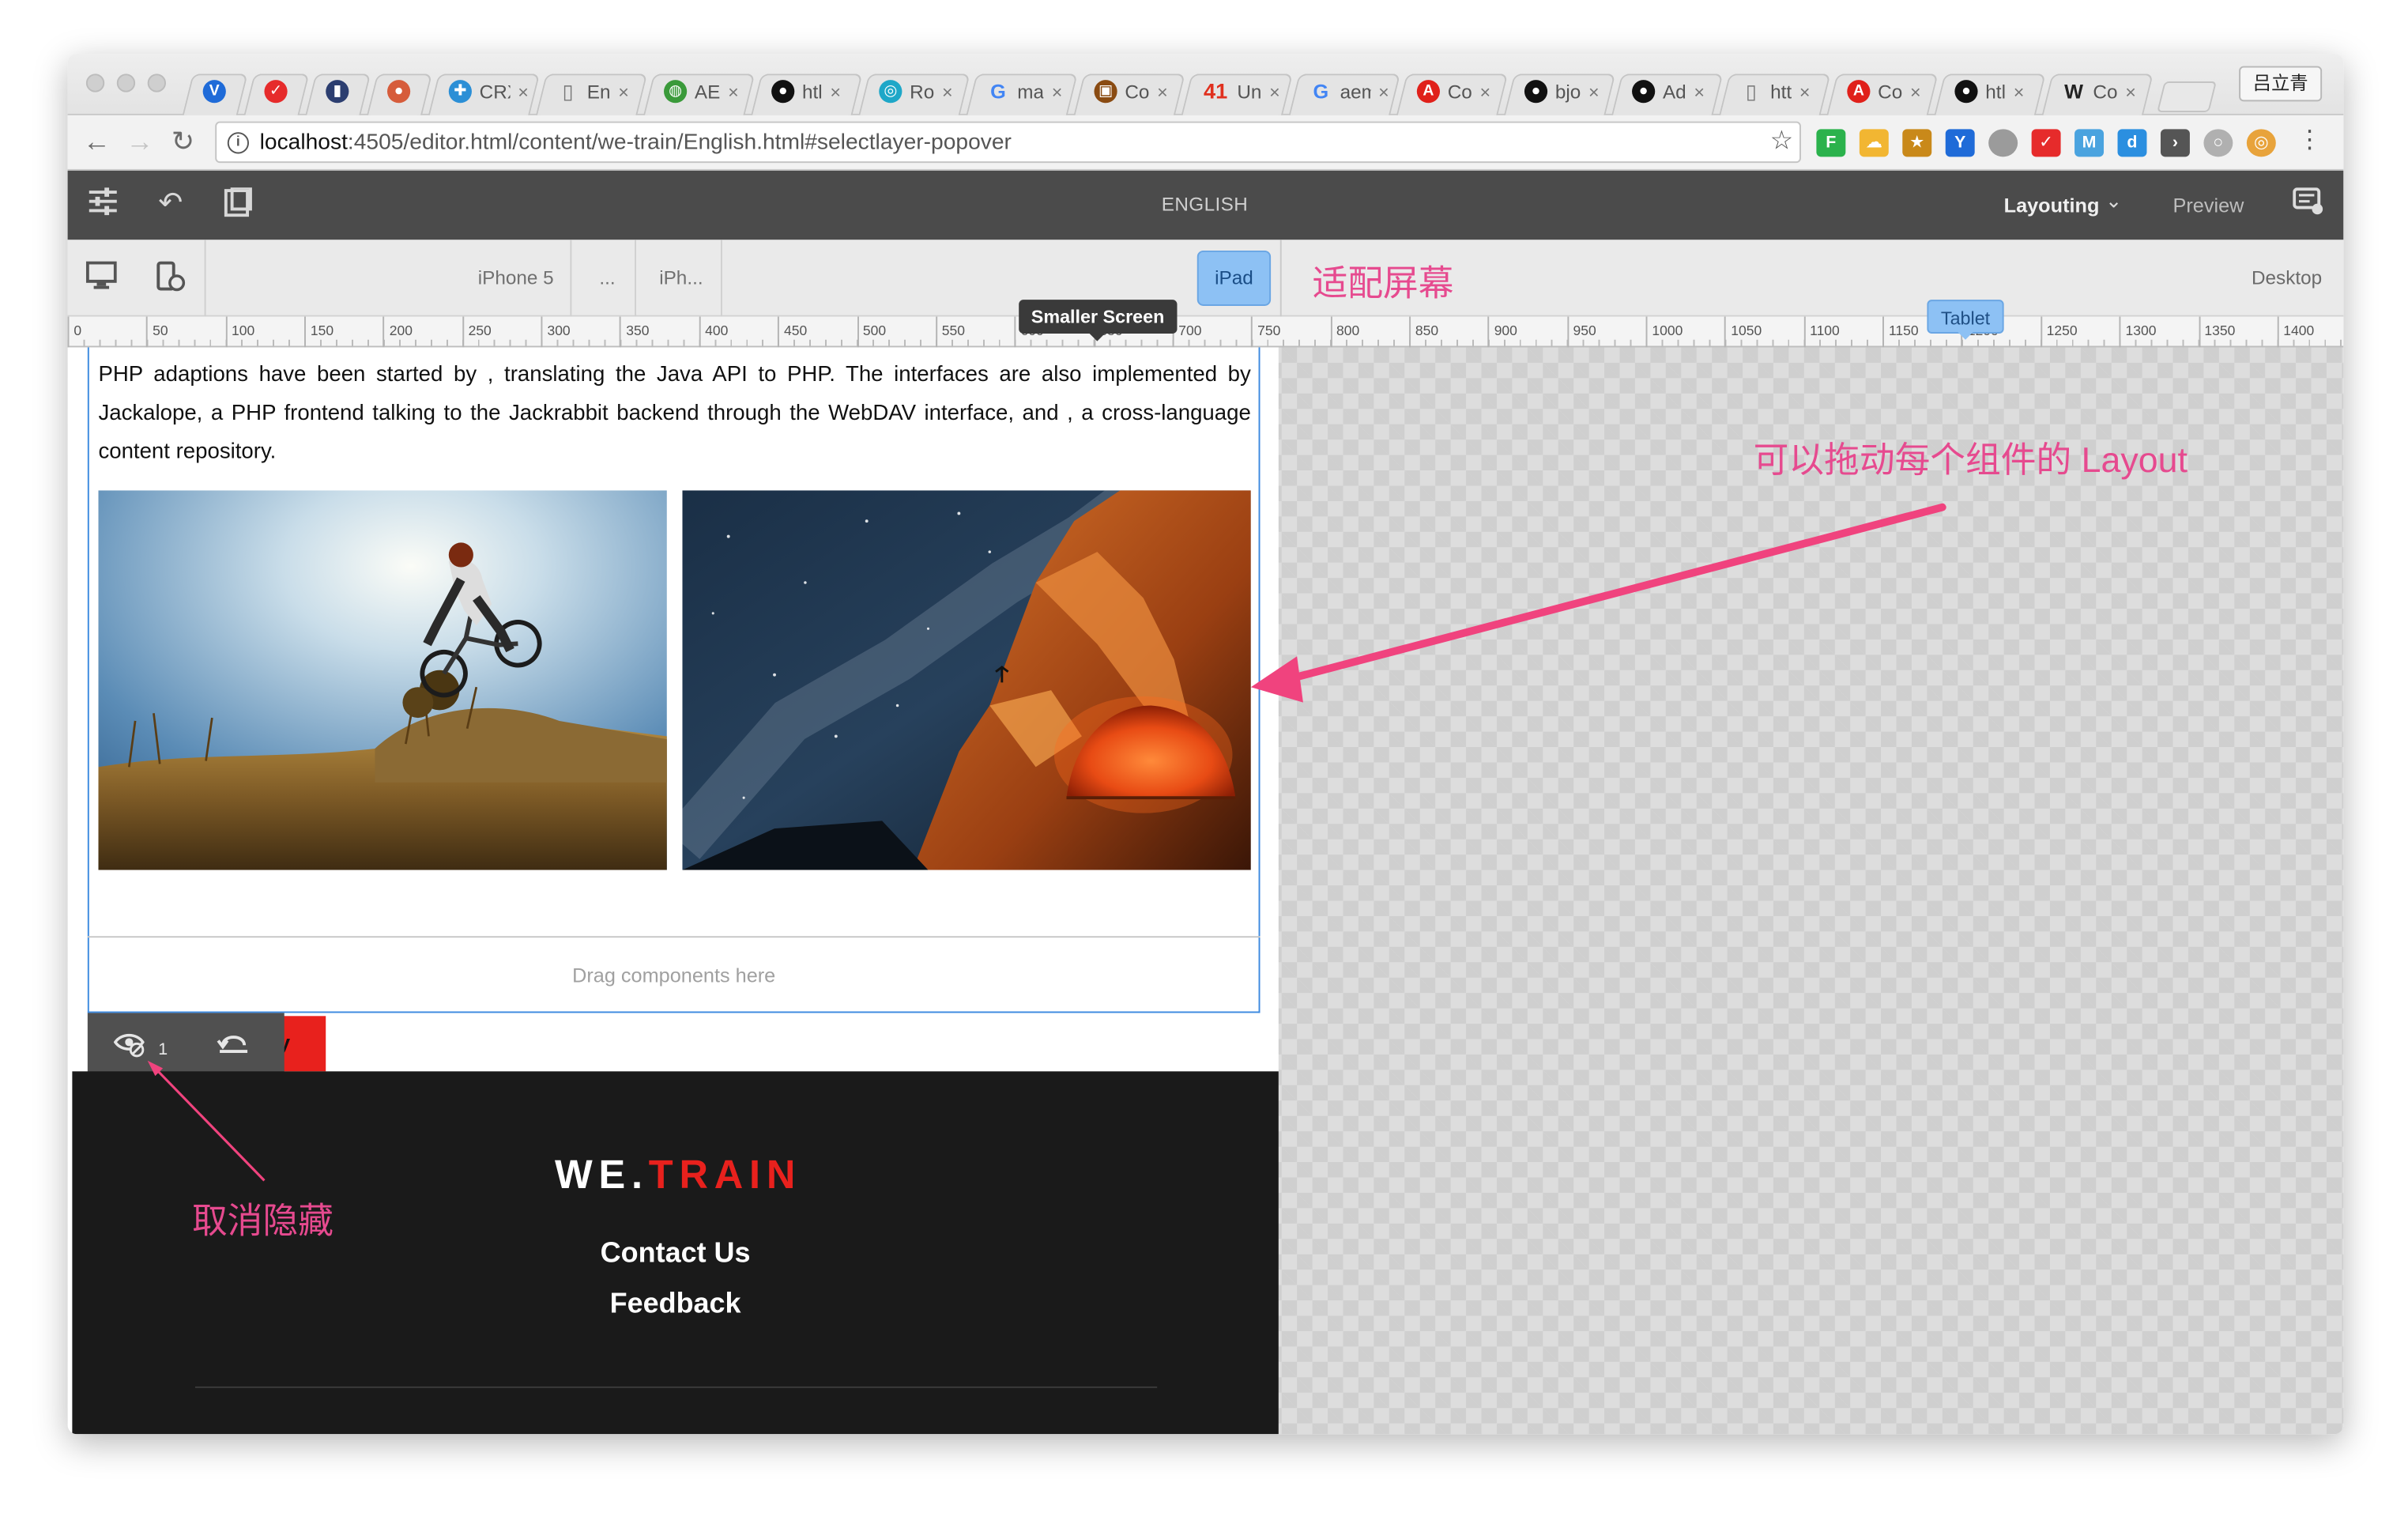 This screenshot has width=2408, height=1513. I want to click on browser-tab: ● bjo ×, so click(1560, 91).